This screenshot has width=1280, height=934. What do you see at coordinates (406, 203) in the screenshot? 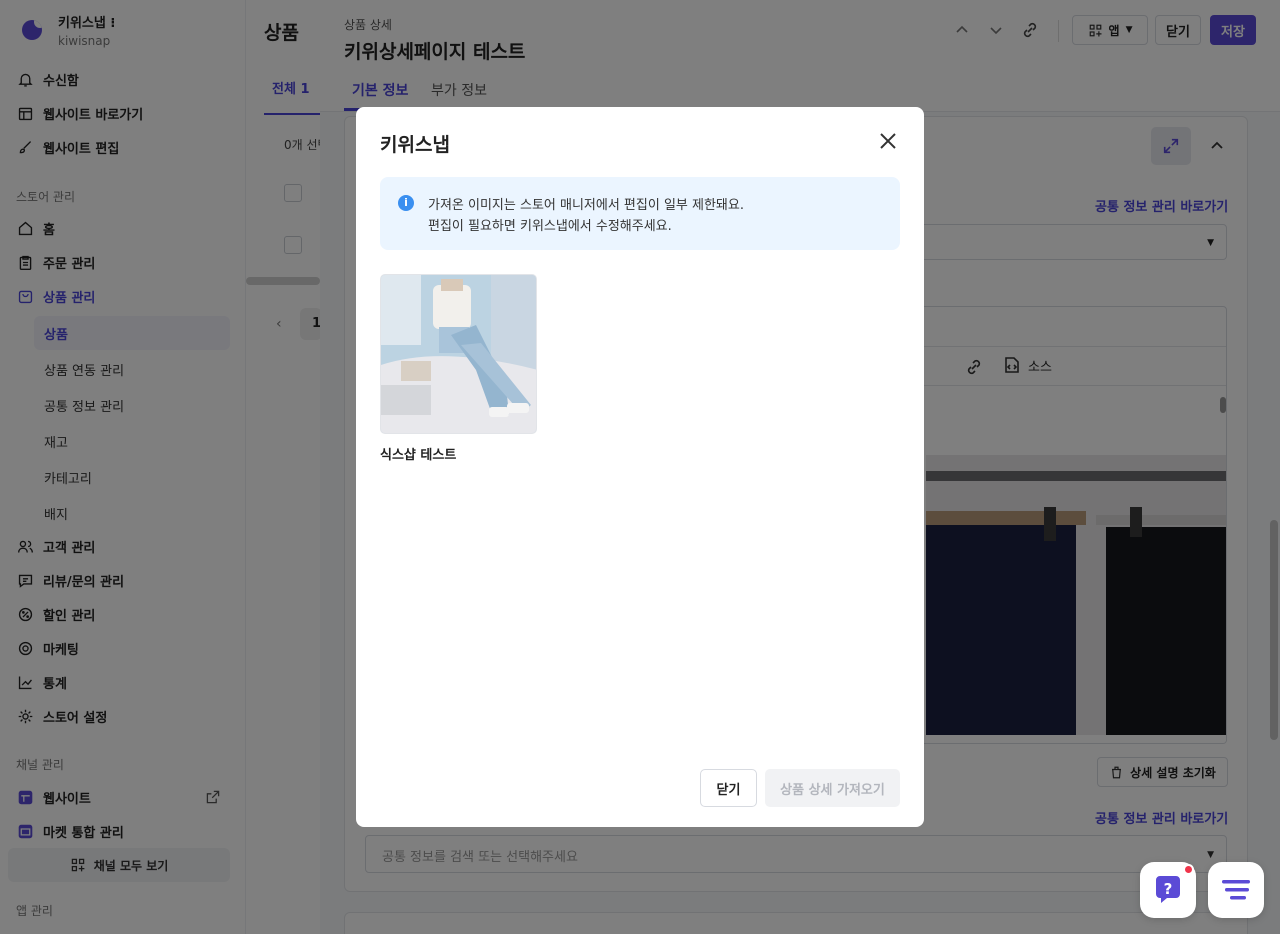
I see `info-icon: i` at bounding box center [406, 203].